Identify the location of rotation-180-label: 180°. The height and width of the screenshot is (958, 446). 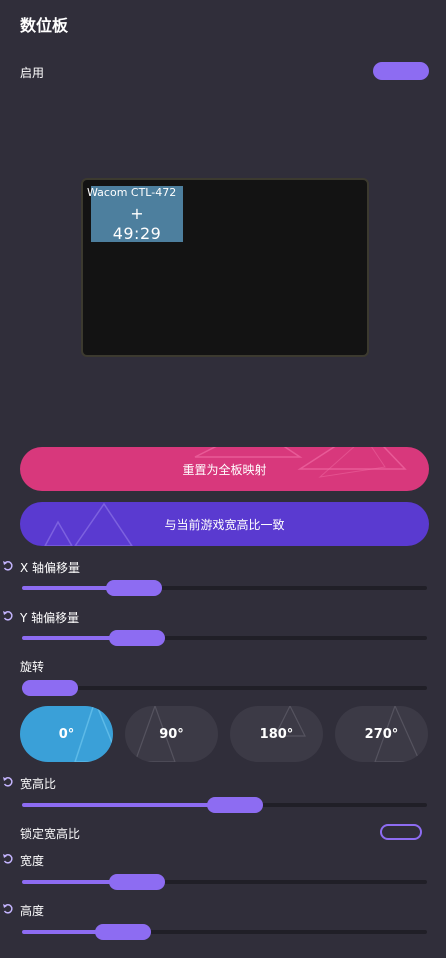
(276, 734).